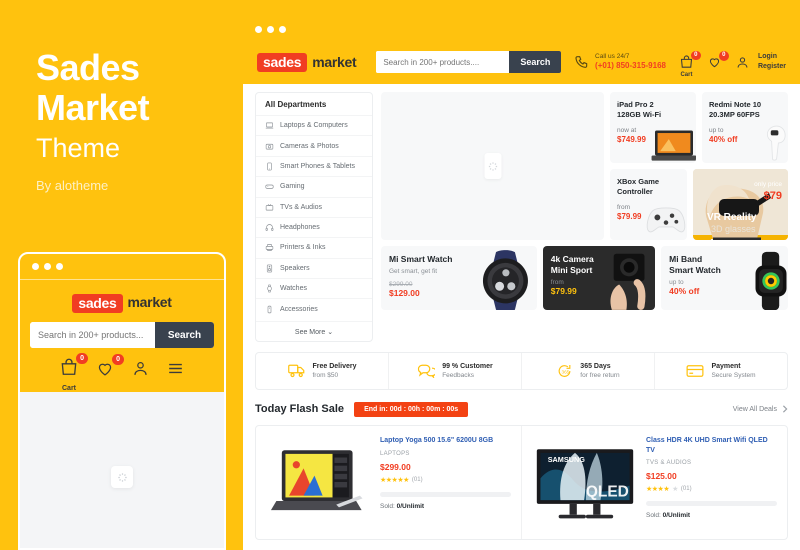 Image resolution: width=800 pixels, height=550 pixels. What do you see at coordinates (760, 409) in the screenshot?
I see `view-all-deals-link: View All Deals` at bounding box center [760, 409].